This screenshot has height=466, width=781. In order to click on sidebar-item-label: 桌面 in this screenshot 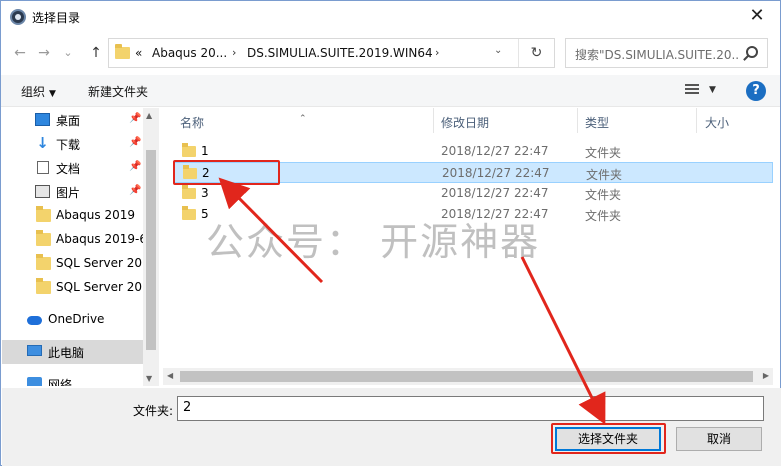, I will do `click(68, 121)`.